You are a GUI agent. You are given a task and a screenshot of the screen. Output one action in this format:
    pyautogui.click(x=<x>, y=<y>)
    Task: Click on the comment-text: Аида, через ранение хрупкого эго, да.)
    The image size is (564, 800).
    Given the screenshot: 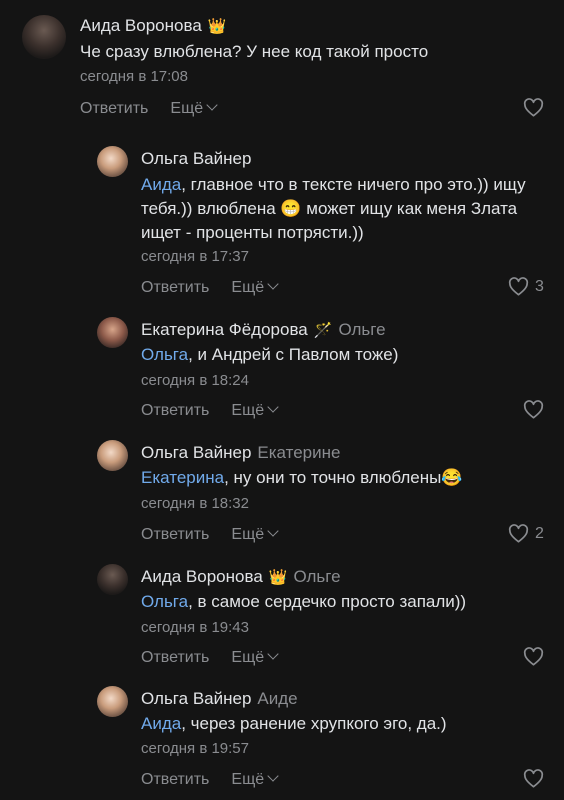 What is the action you would take?
    pyautogui.click(x=343, y=724)
    